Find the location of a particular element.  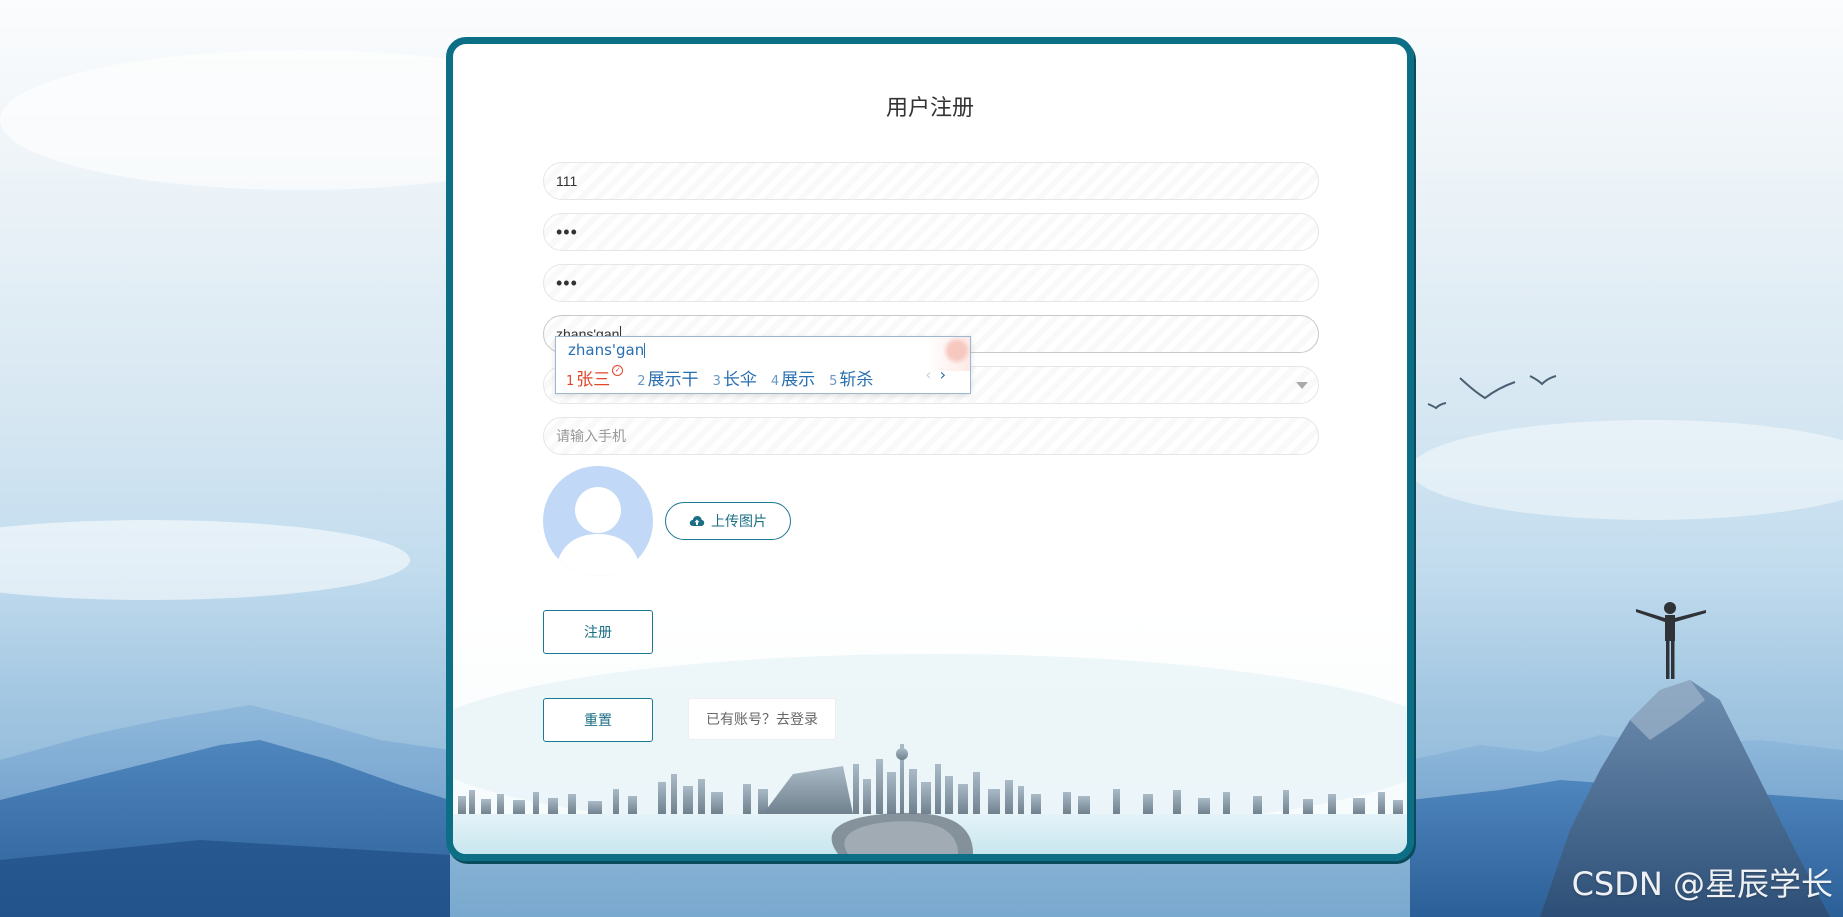

watermark: CSDN @星辰学长 is located at coordinates (1702, 884).